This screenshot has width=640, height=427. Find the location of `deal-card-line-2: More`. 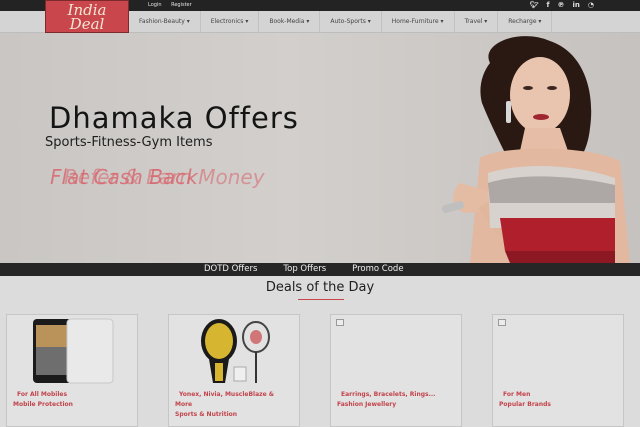

deal-card-line-2: More is located at coordinates (184, 404).